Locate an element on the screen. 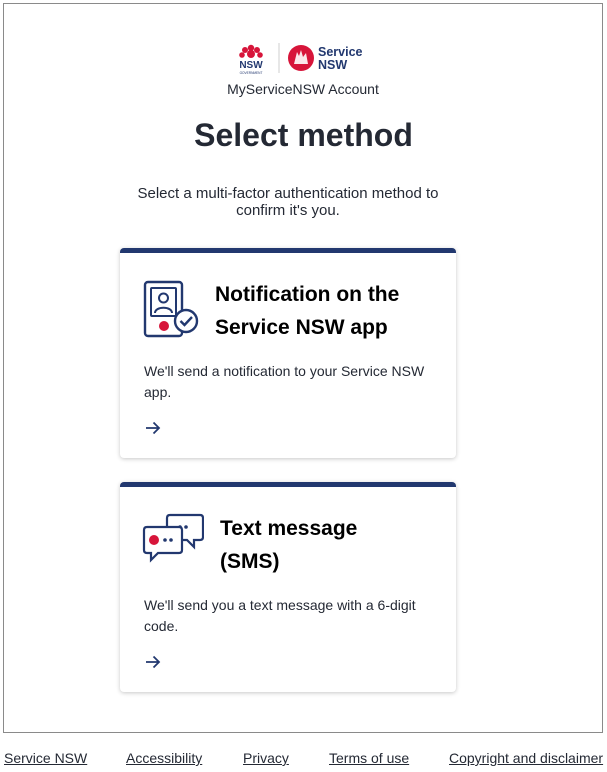 The image size is (607, 772). footer-link-service-nsw: Service NSW is located at coordinates (45, 758).